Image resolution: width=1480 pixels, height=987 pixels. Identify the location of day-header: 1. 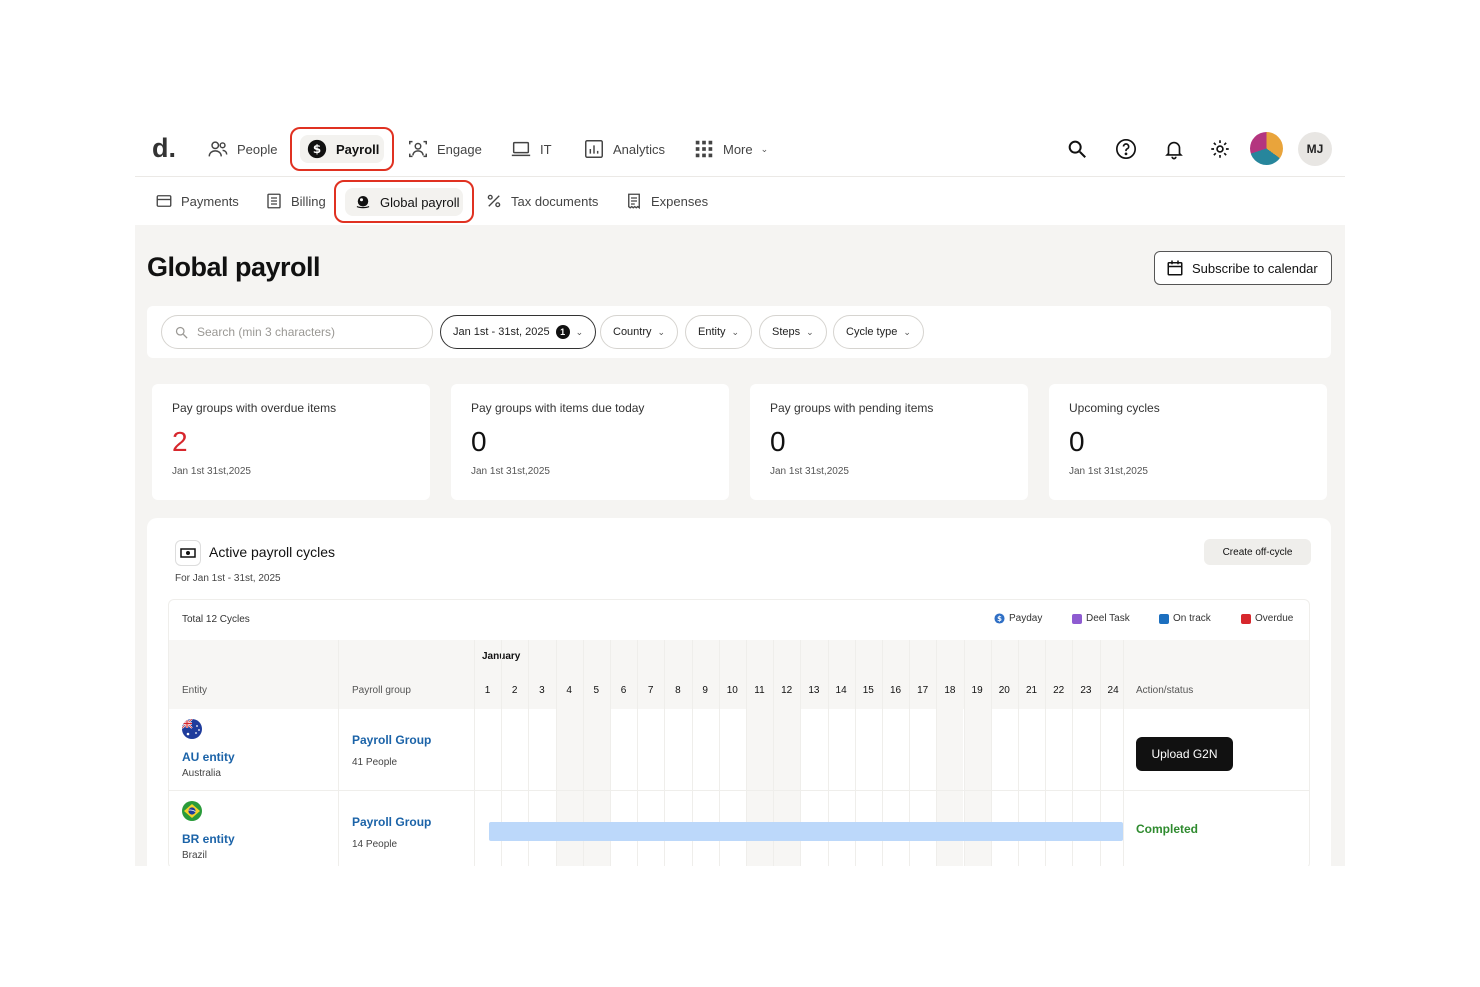
(487, 690).